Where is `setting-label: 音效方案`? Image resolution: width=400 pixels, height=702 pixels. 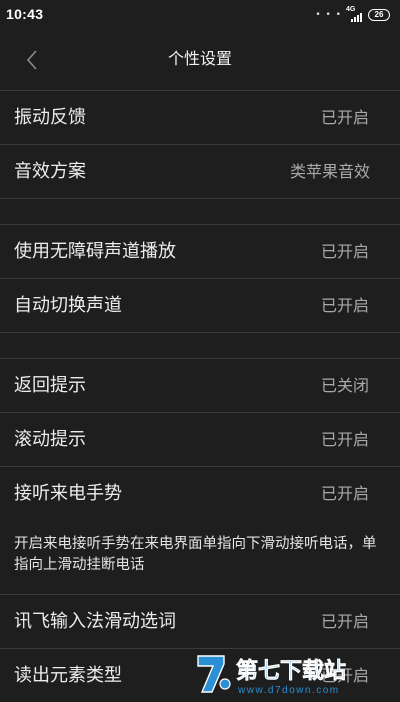
setting-label: 音效方案 is located at coordinates (50, 171).